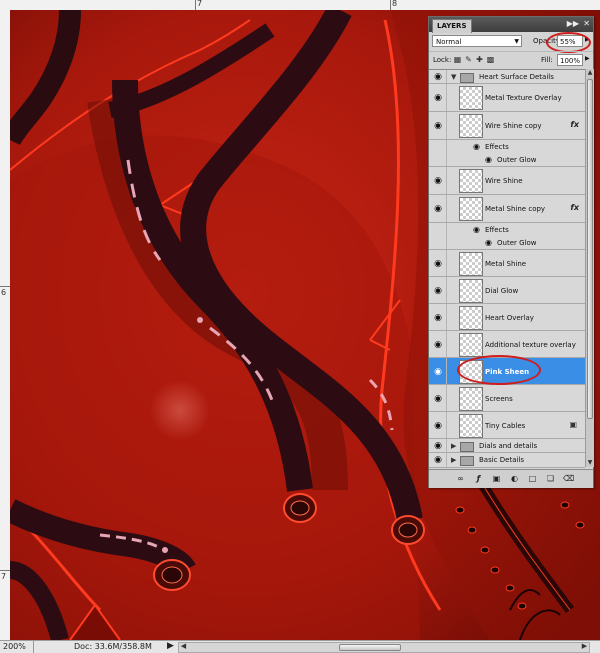 The image size is (600, 653). What do you see at coordinates (547, 60) in the screenshot?
I see `fill-label: Fill:` at bounding box center [547, 60].